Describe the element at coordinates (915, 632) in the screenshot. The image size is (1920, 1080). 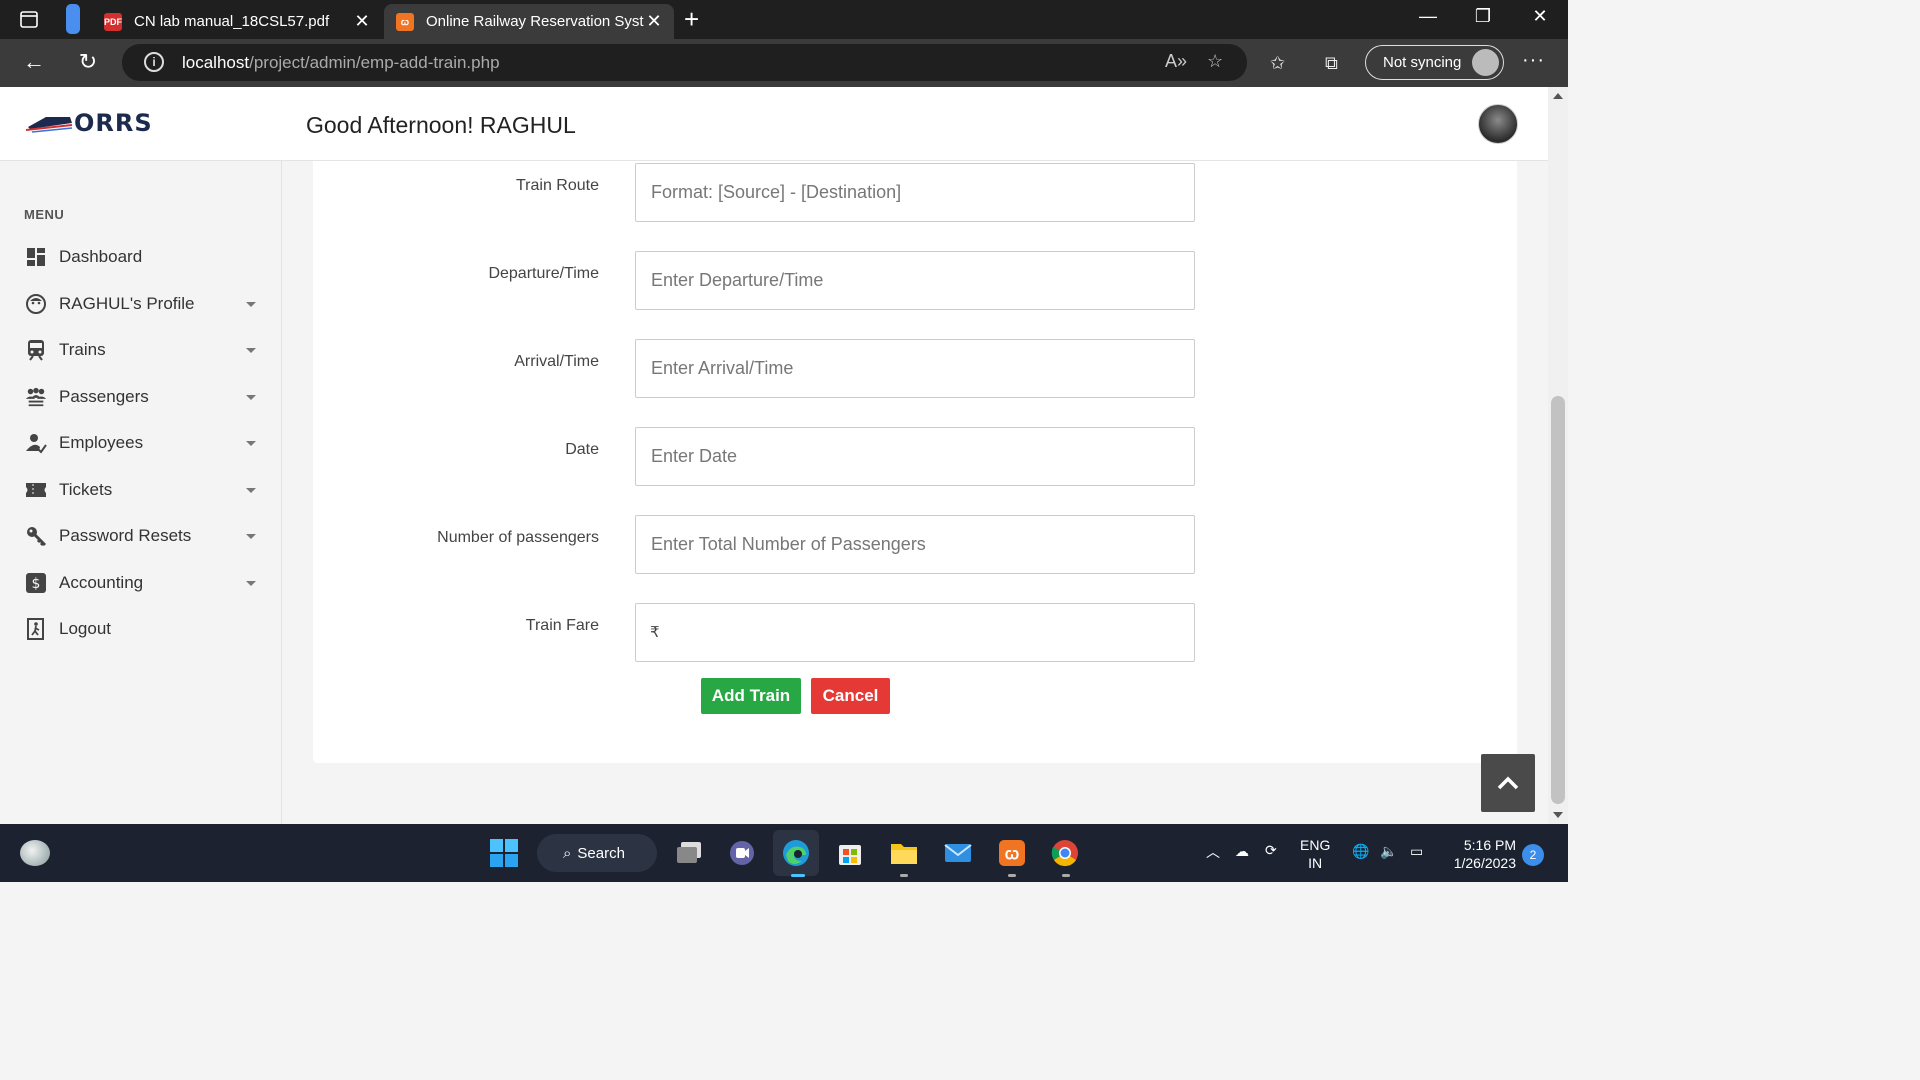
I see `train-fare-input` at that location.